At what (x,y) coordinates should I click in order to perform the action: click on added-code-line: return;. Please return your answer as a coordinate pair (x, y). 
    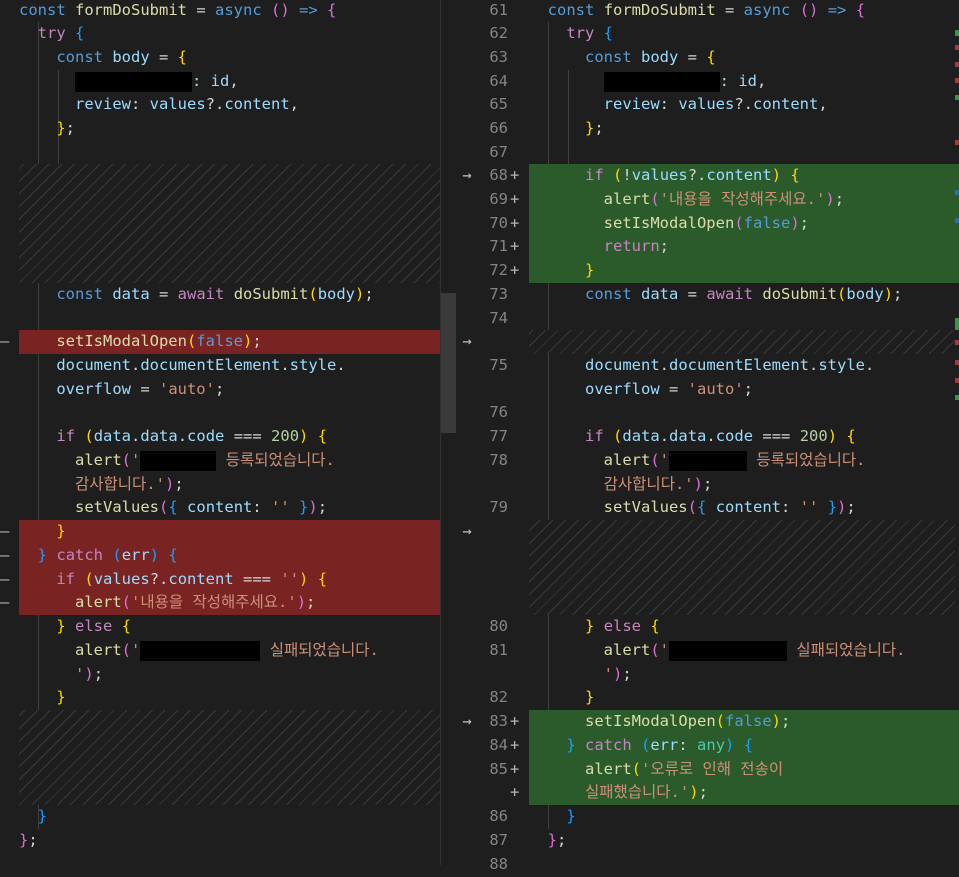
    Looking at the image, I should click on (744, 247).